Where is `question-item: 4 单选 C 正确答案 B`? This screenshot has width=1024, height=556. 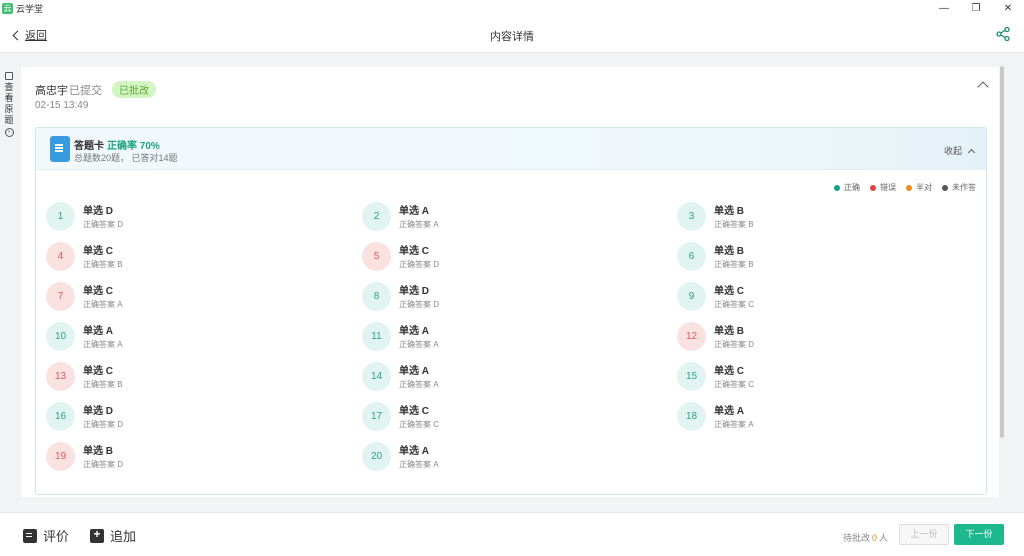
question-item: 4 单选 C 正确答案 B is located at coordinates (196, 257).